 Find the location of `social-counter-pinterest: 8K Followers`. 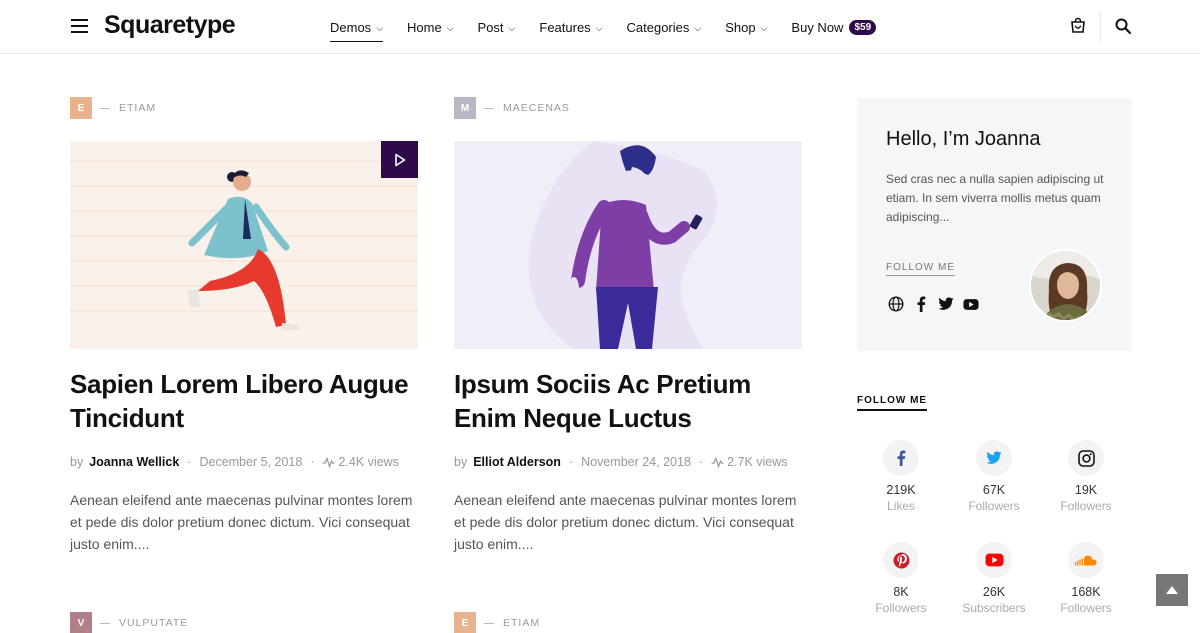

social-counter-pinterest: 8K Followers is located at coordinates (901, 578).